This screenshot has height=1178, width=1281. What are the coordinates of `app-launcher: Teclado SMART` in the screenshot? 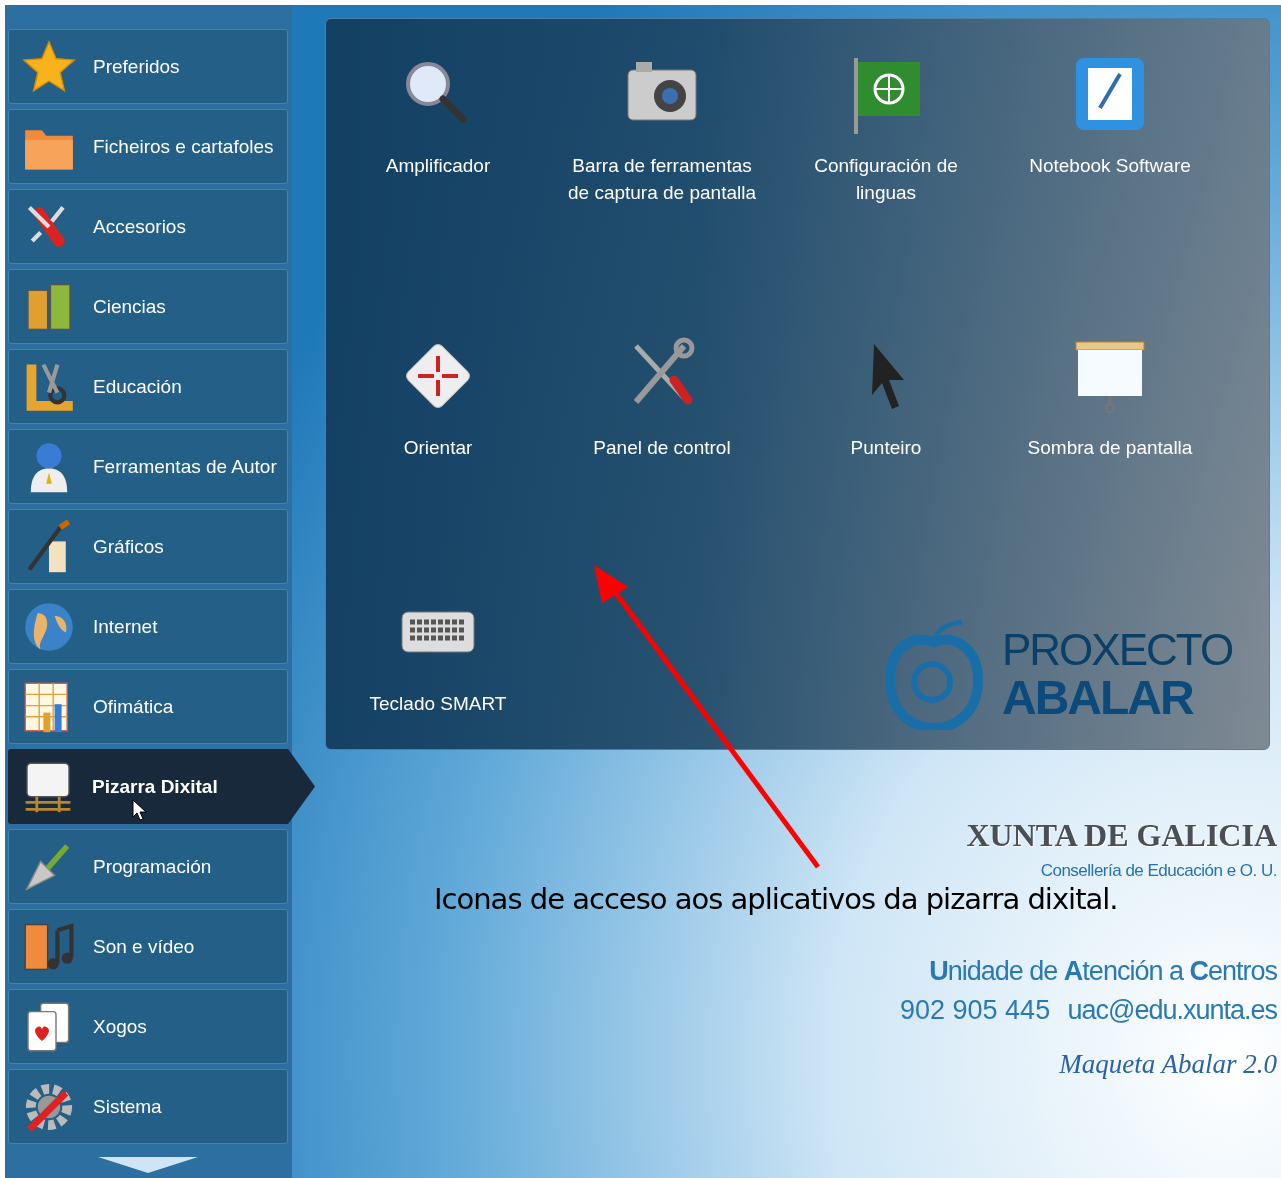 It's located at (438, 670).